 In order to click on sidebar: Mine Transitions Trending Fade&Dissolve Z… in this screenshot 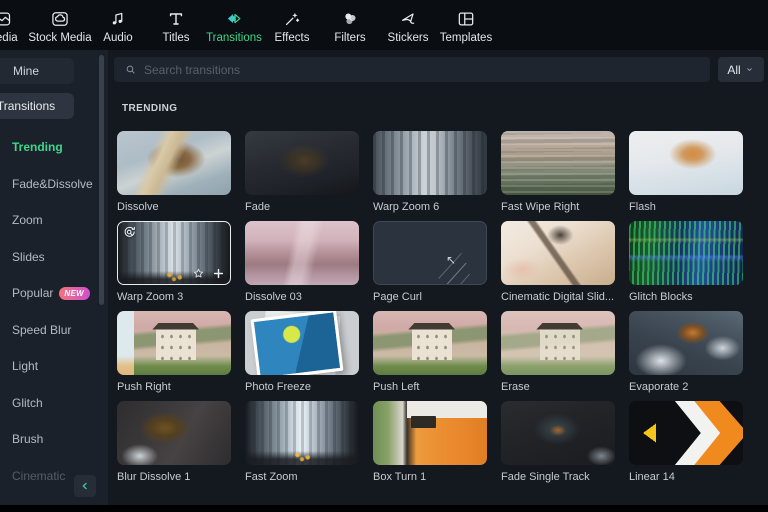, I will do `click(54, 277)`.